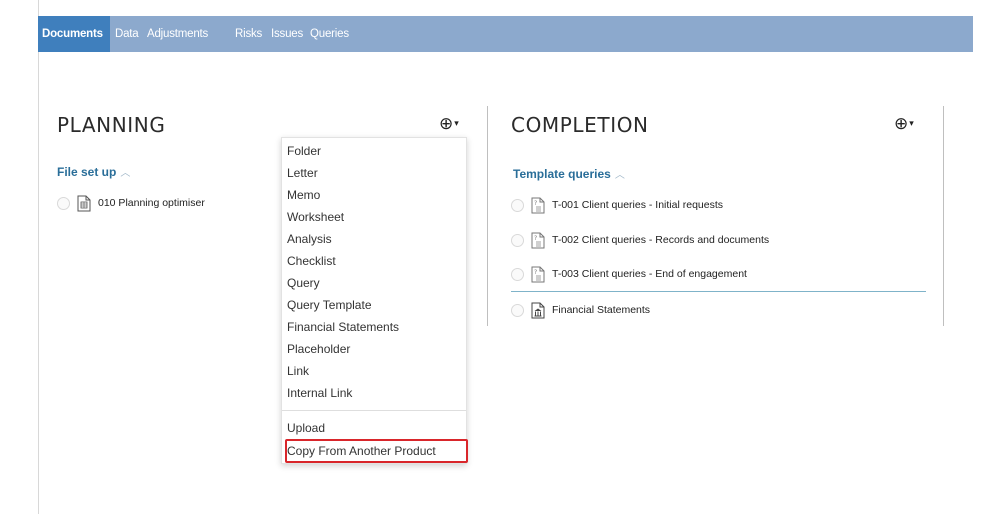  Describe the element at coordinates (304, 151) in the screenshot. I see `menu-item-folder: Folder` at that location.